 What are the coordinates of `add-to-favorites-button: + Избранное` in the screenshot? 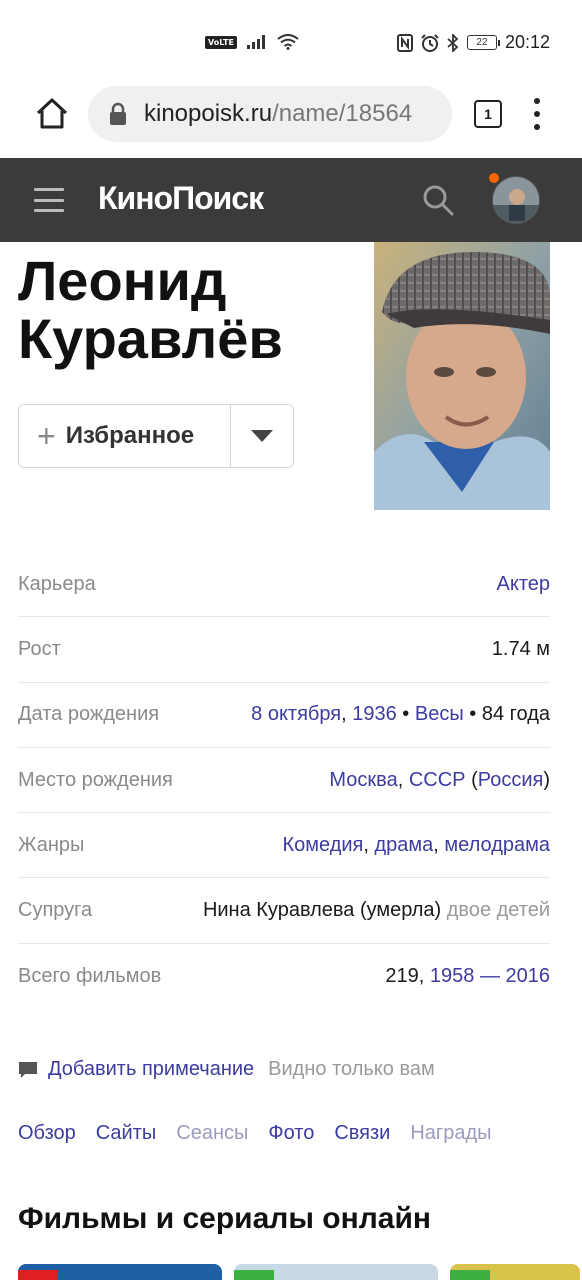 It's located at (125, 436).